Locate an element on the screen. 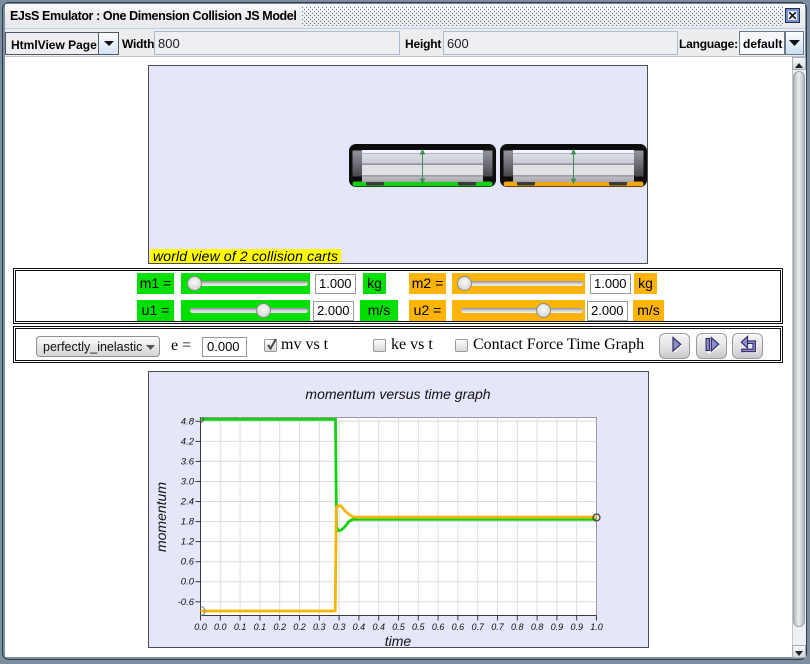 Image resolution: width=810 pixels, height=664 pixels. svg-text: 3.6 is located at coordinates (188, 461).